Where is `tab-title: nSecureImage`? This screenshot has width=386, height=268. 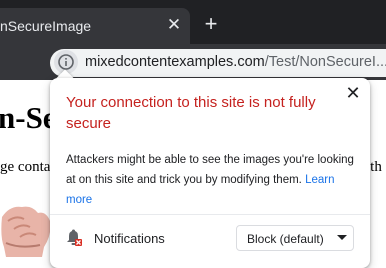
tab-title: nSecureImage is located at coordinates (46, 26).